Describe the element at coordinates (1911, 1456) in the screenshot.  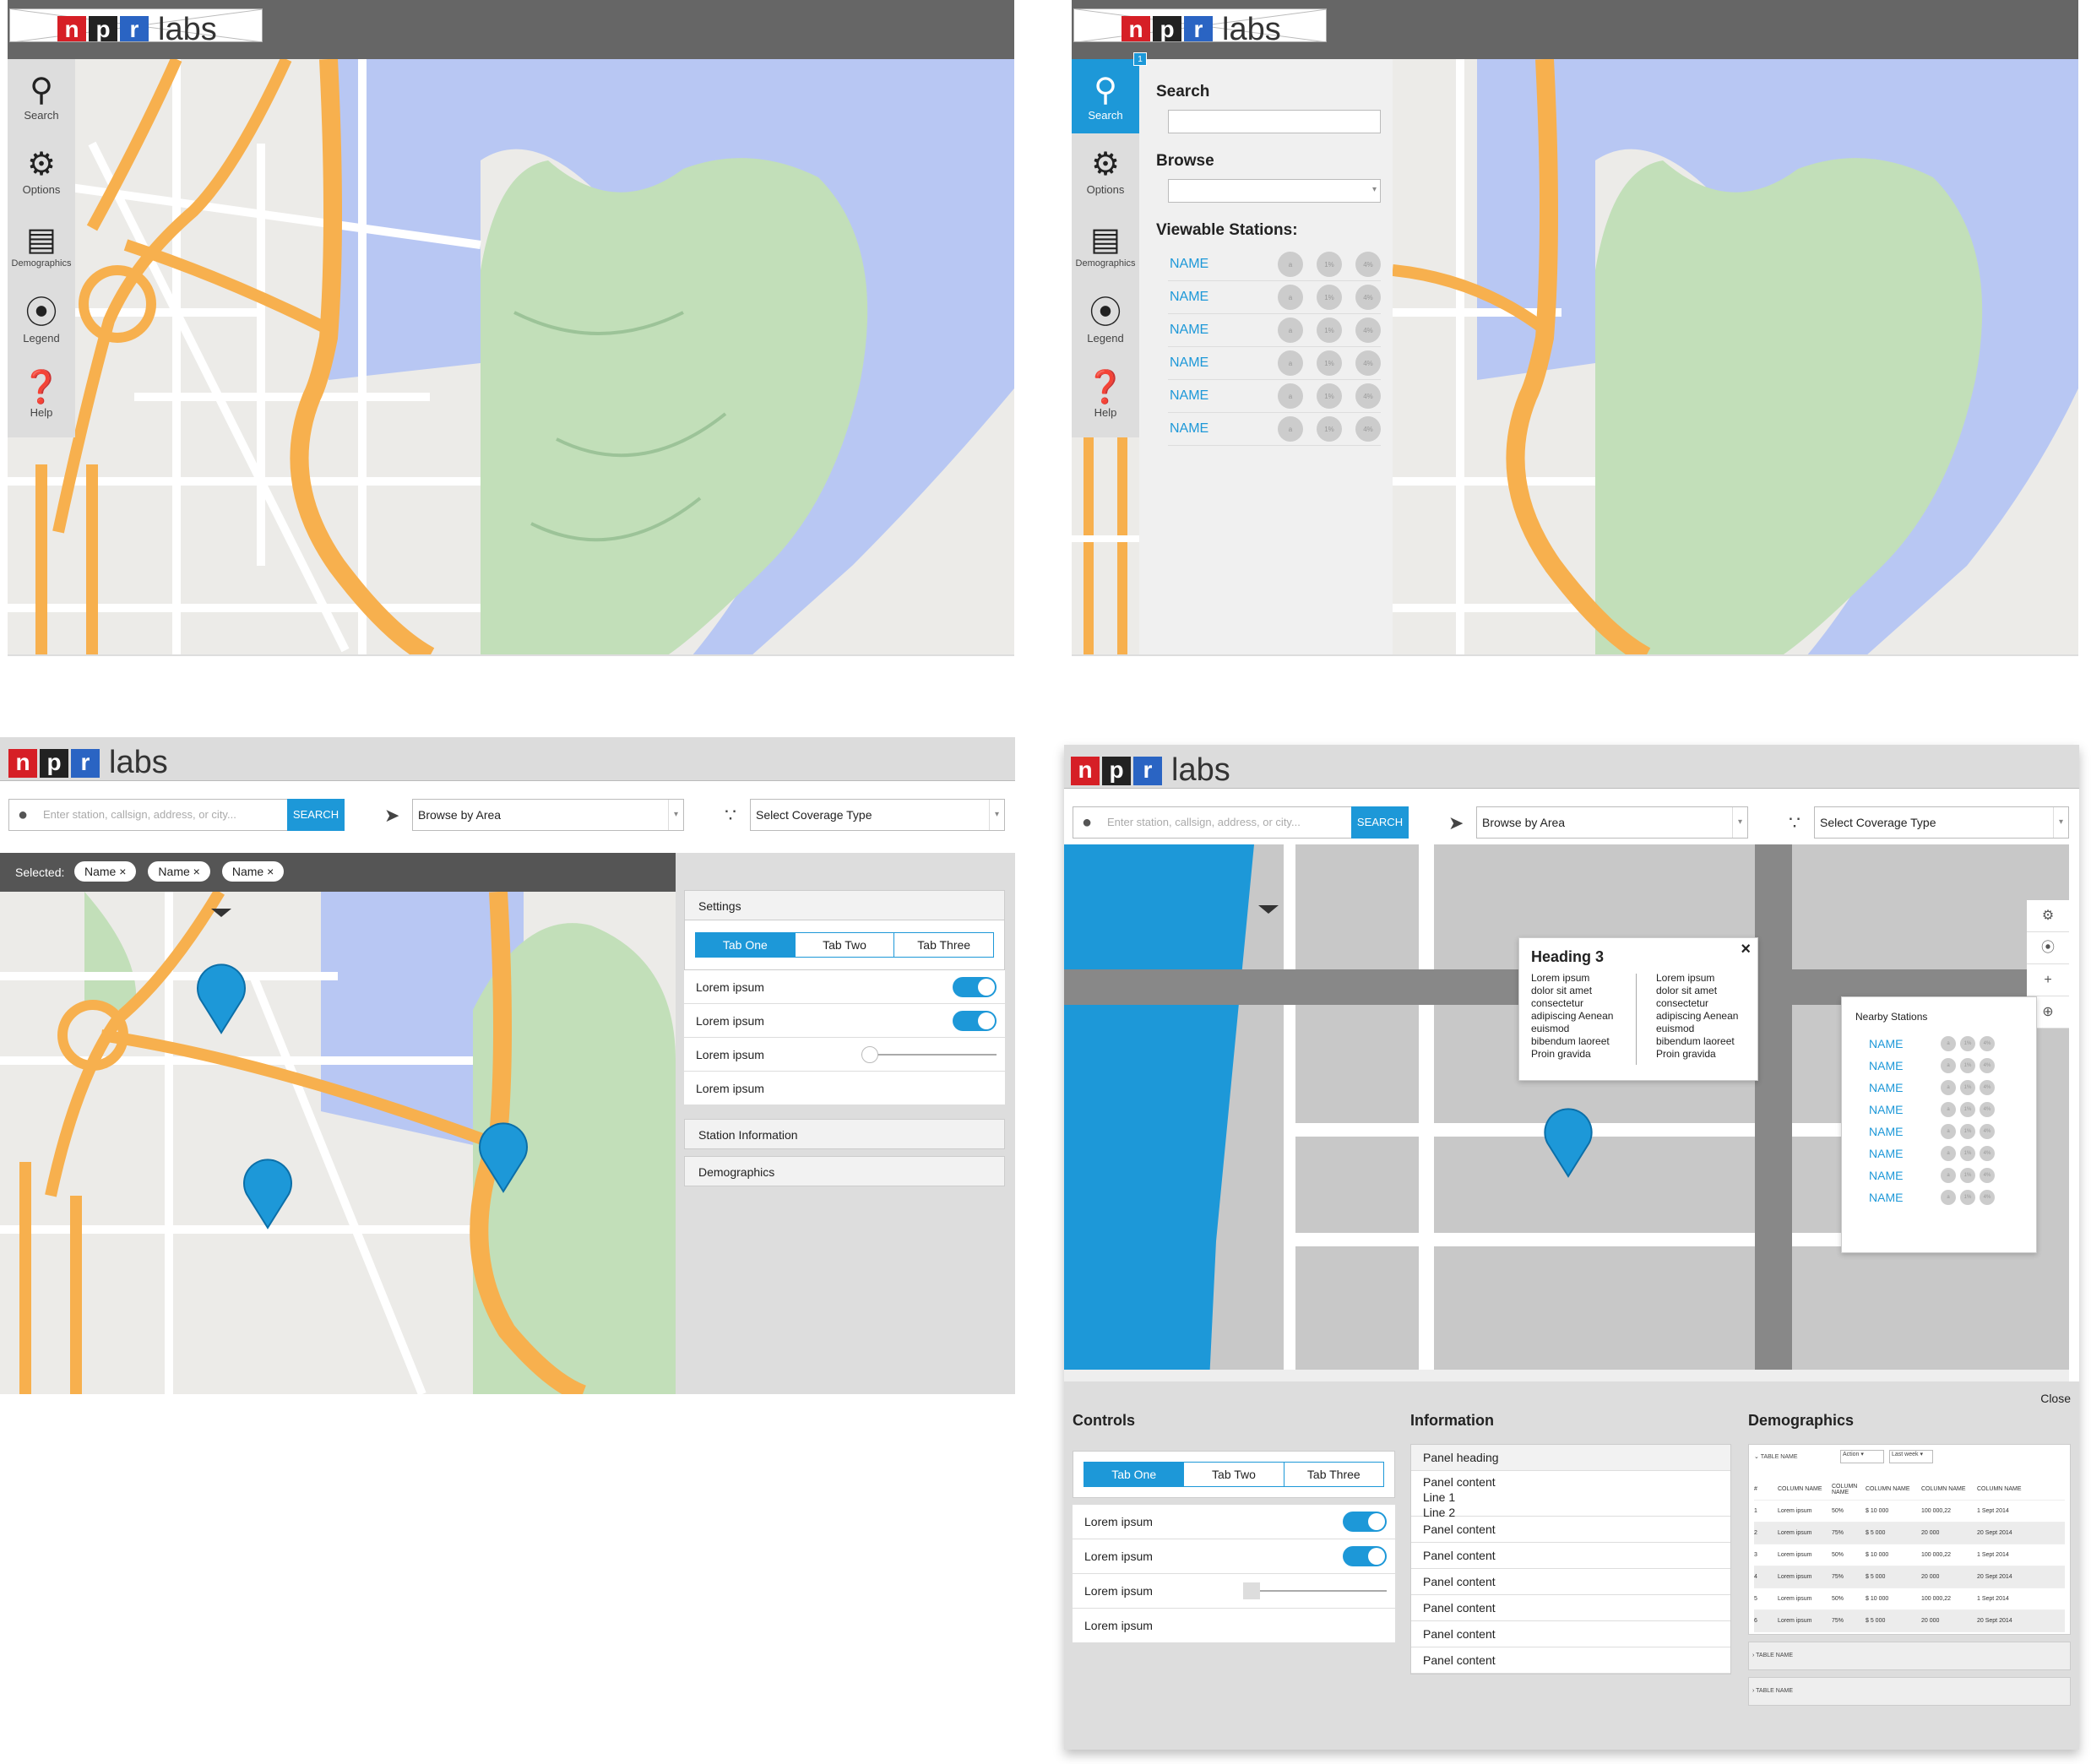
I see `range-select: Last week ▾` at that location.